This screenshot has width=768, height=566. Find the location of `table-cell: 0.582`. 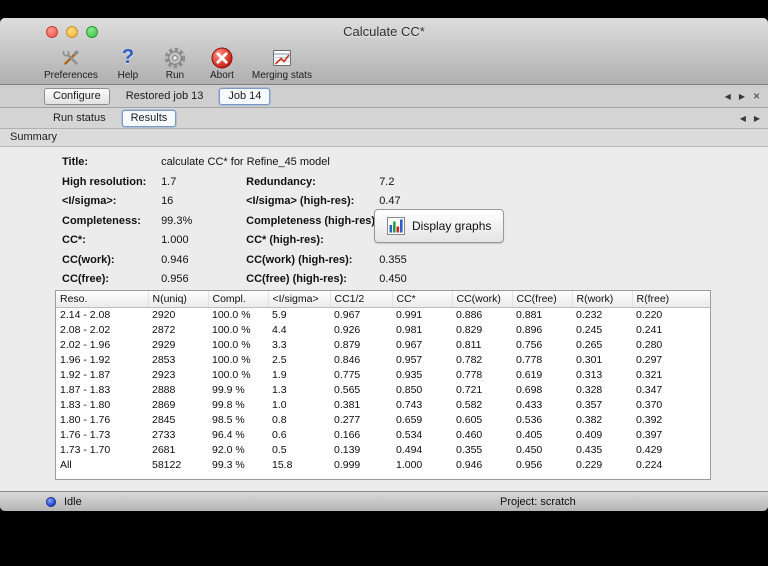

table-cell: 0.582 is located at coordinates (469, 405).